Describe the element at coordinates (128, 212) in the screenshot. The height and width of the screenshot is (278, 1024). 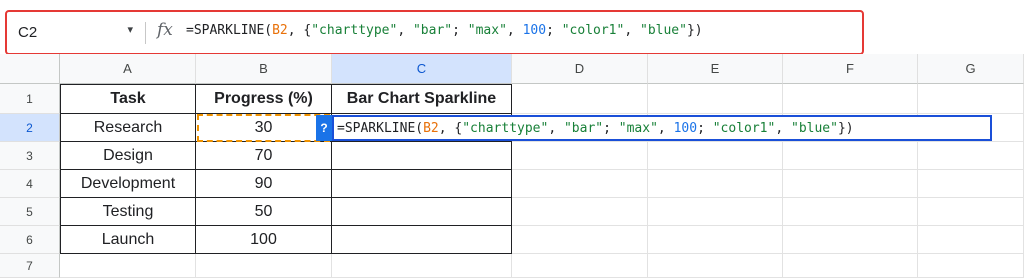
I see `table-cell: Testing` at that location.